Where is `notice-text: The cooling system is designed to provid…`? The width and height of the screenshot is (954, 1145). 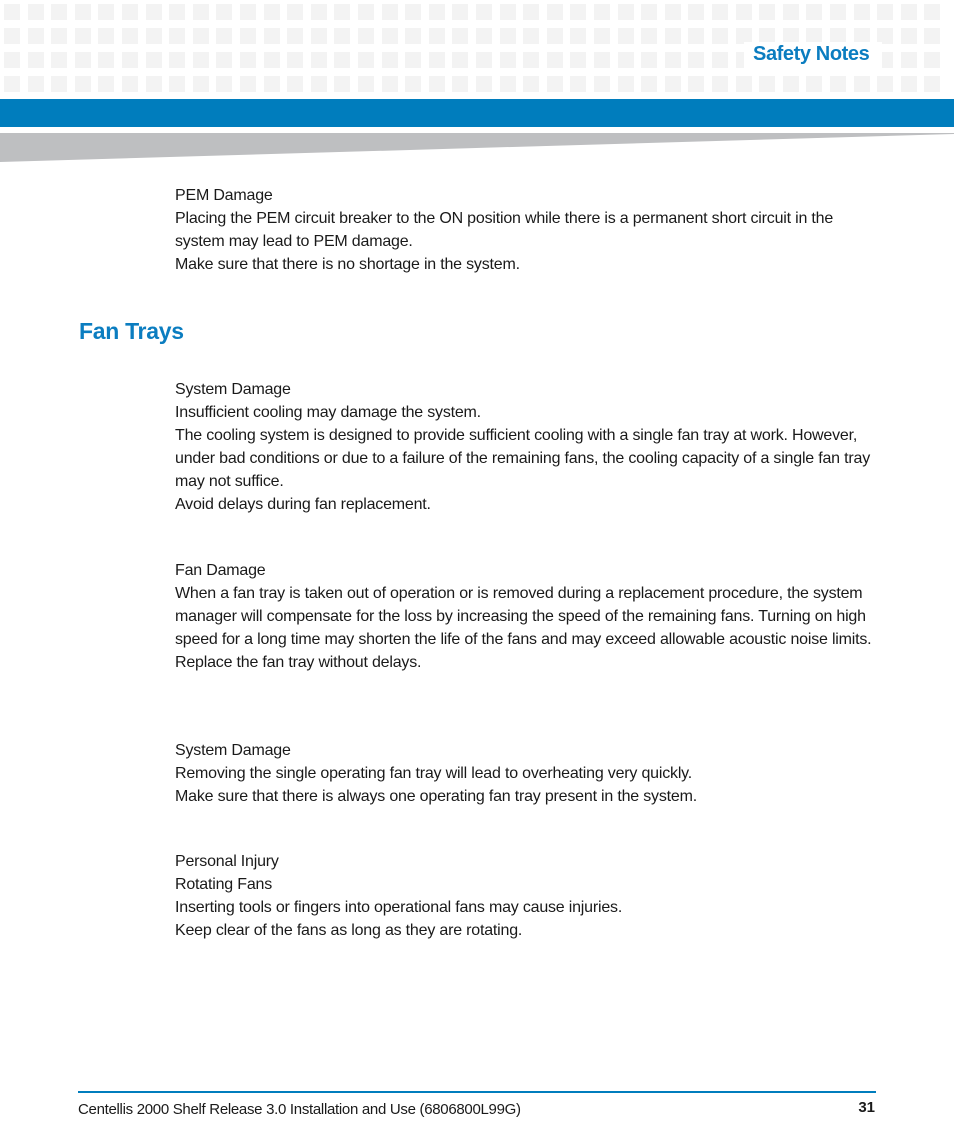
notice-text: The cooling system is designed to provid… is located at coordinates (523, 458).